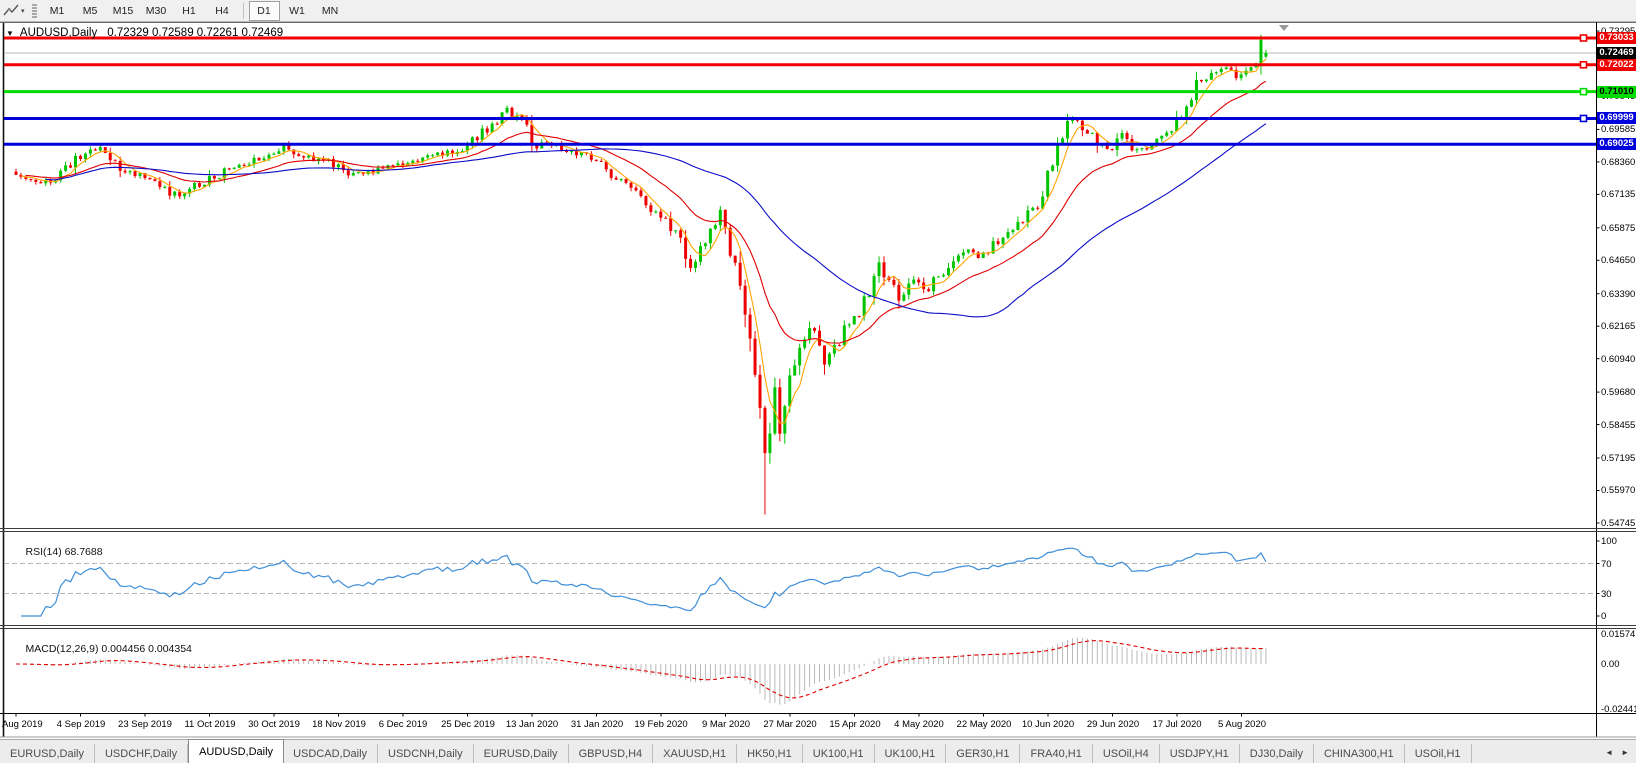  I want to click on price-axis-tick: 0.60940, so click(1618, 359).